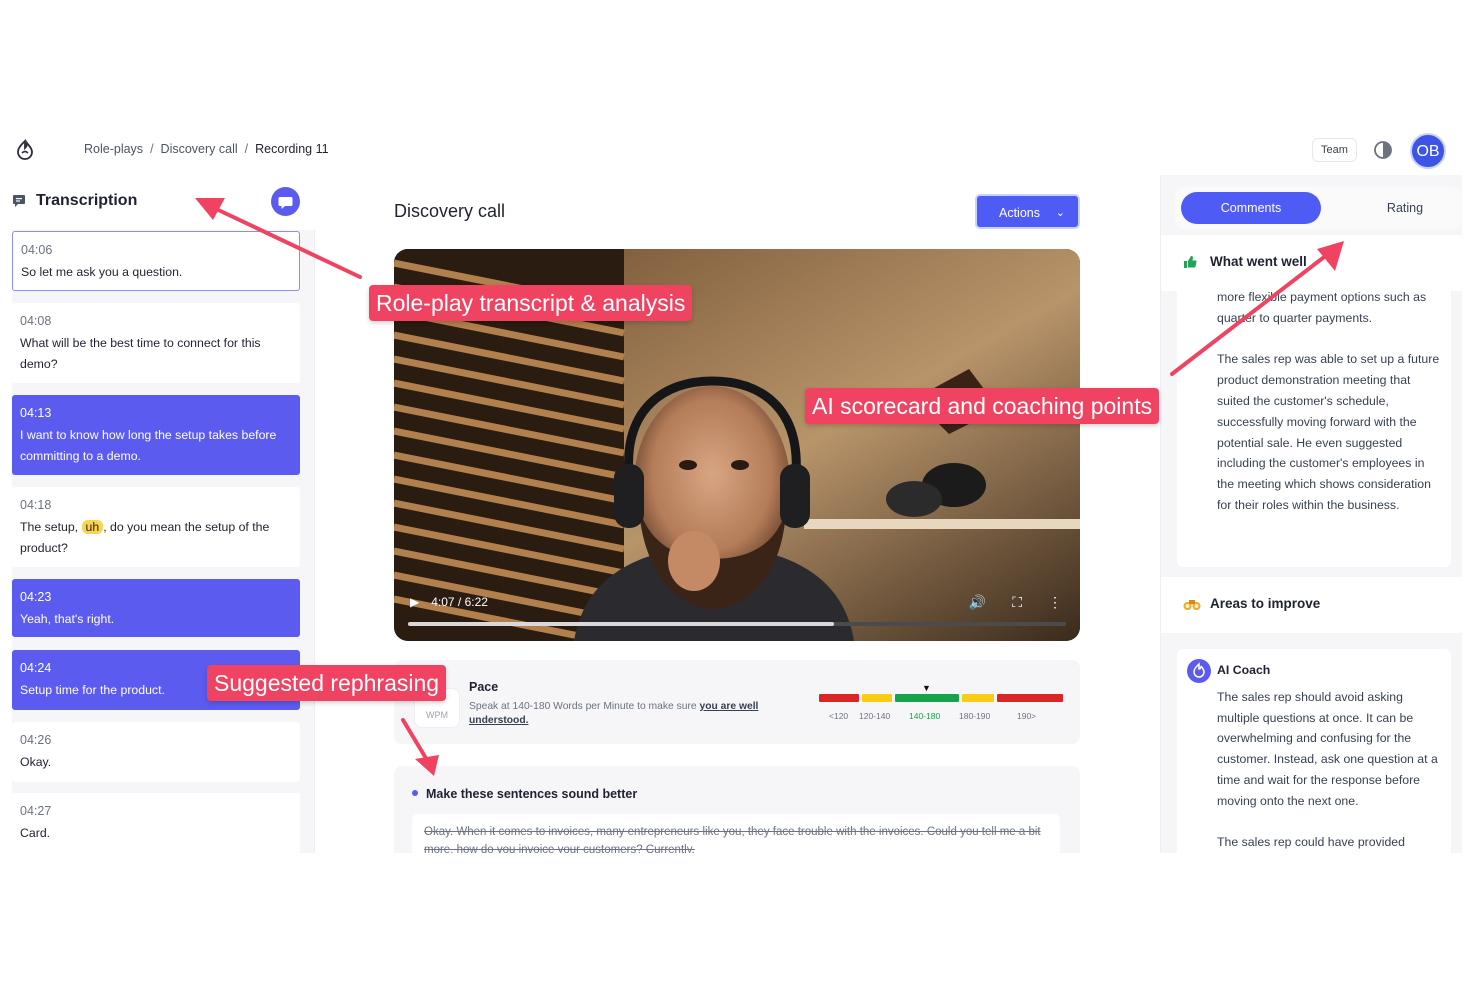  Describe the element at coordinates (36, 762) in the screenshot. I see `transcript-text: Okay.` at that location.